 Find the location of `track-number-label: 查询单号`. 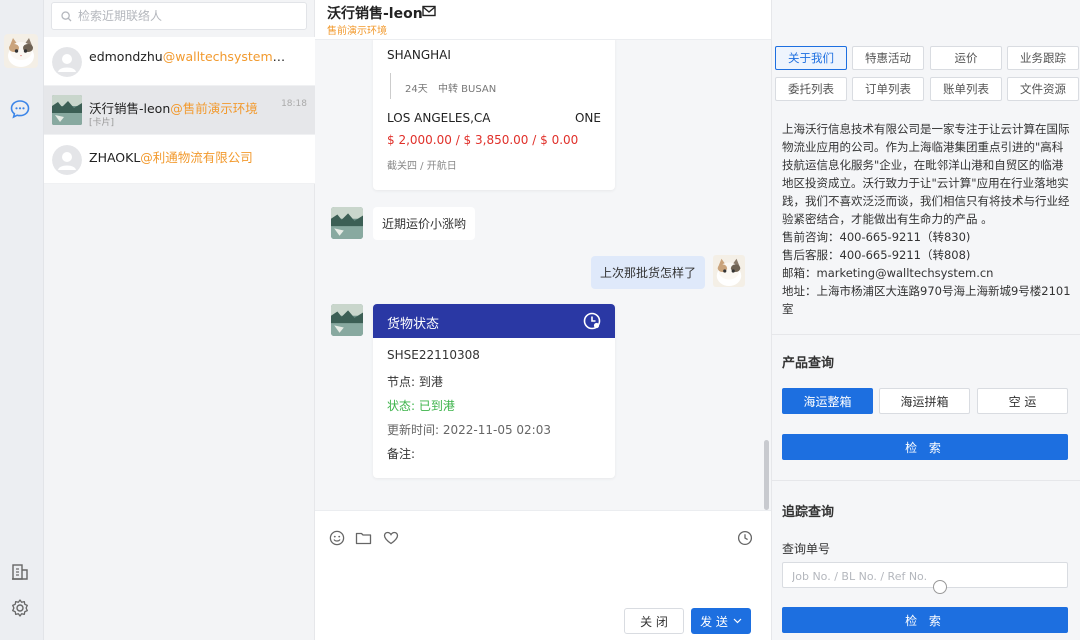

track-number-label: 查询单号 is located at coordinates (806, 549).